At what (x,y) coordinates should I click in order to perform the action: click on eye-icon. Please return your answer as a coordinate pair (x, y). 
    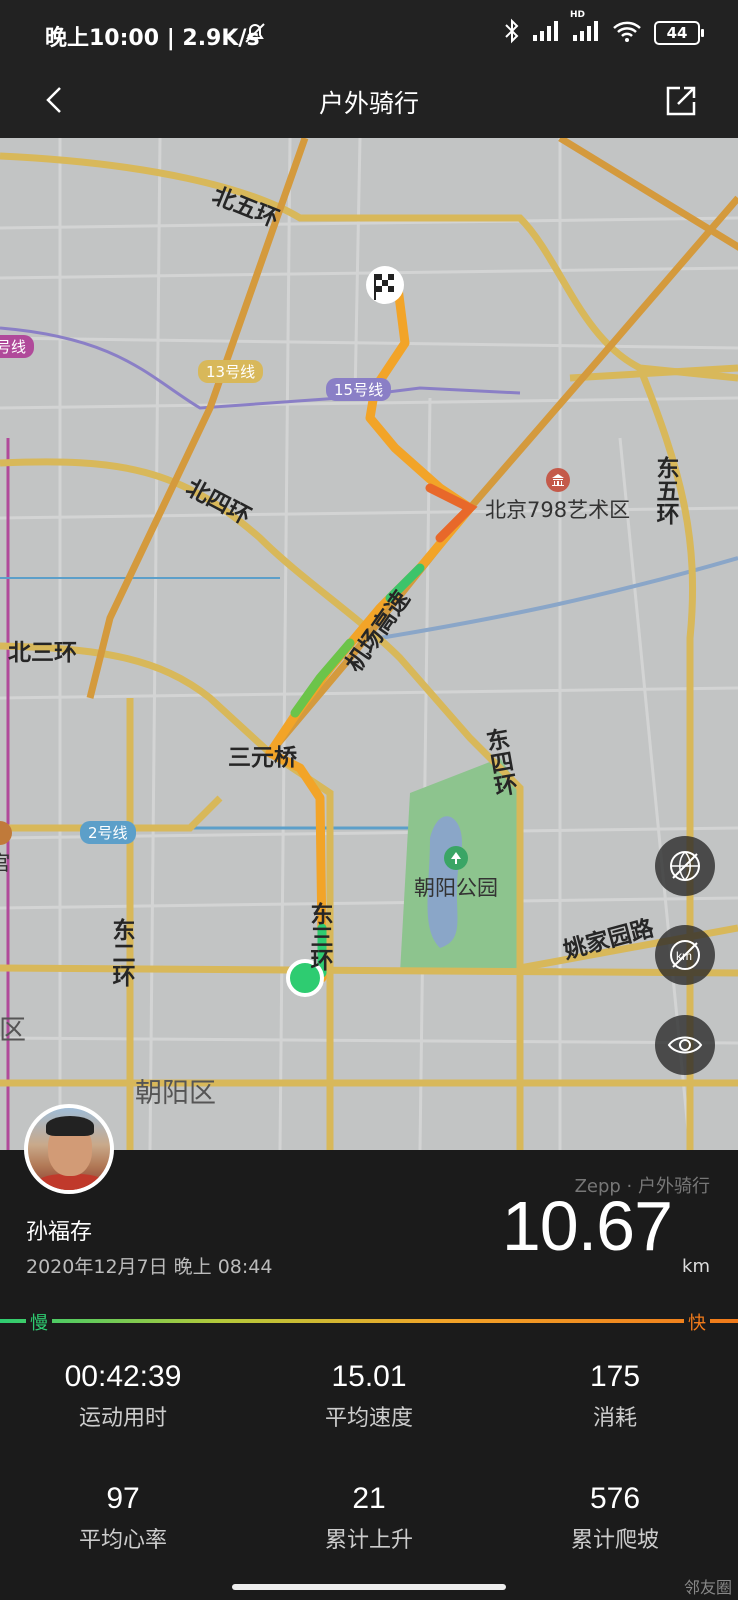
    Looking at the image, I should click on (685, 1045).